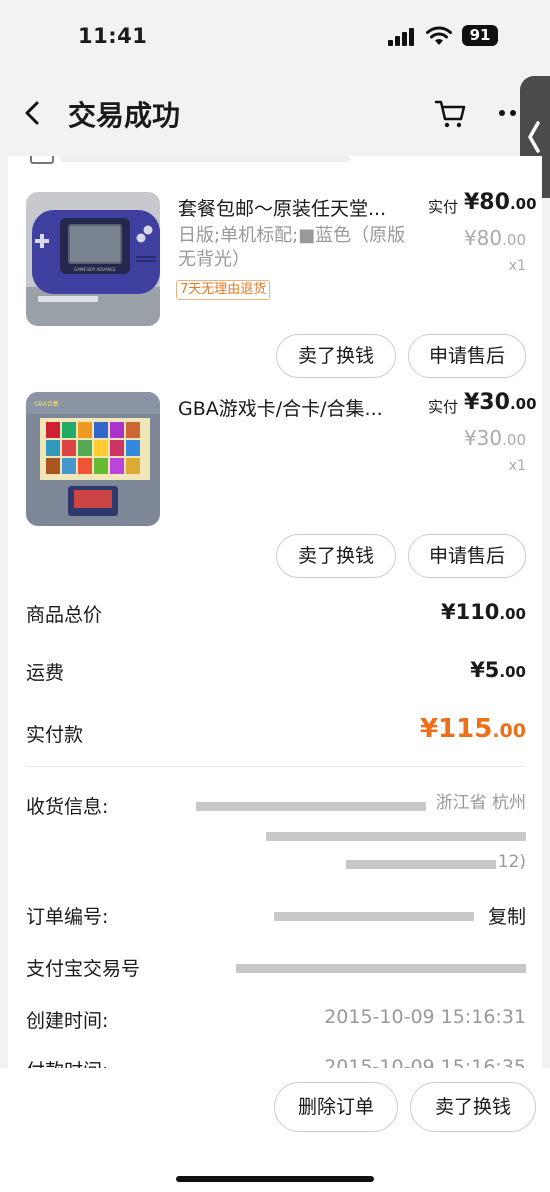 Image resolution: width=550 pixels, height=1192 pixels. I want to click on original-price: ¥80.00, so click(494, 238).